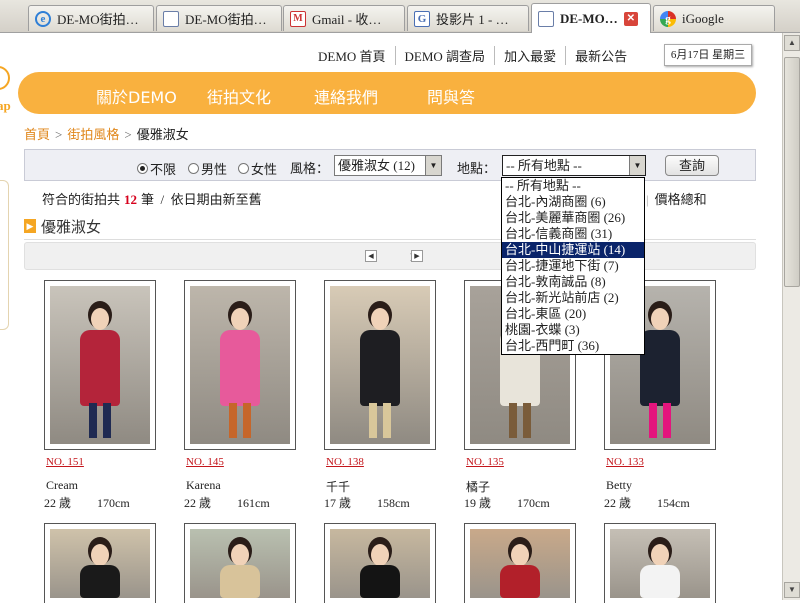 Image resolution: width=800 pixels, height=603 pixels. What do you see at coordinates (625, 462) in the screenshot?
I see `card-number-link: NO. 133` at bounding box center [625, 462].